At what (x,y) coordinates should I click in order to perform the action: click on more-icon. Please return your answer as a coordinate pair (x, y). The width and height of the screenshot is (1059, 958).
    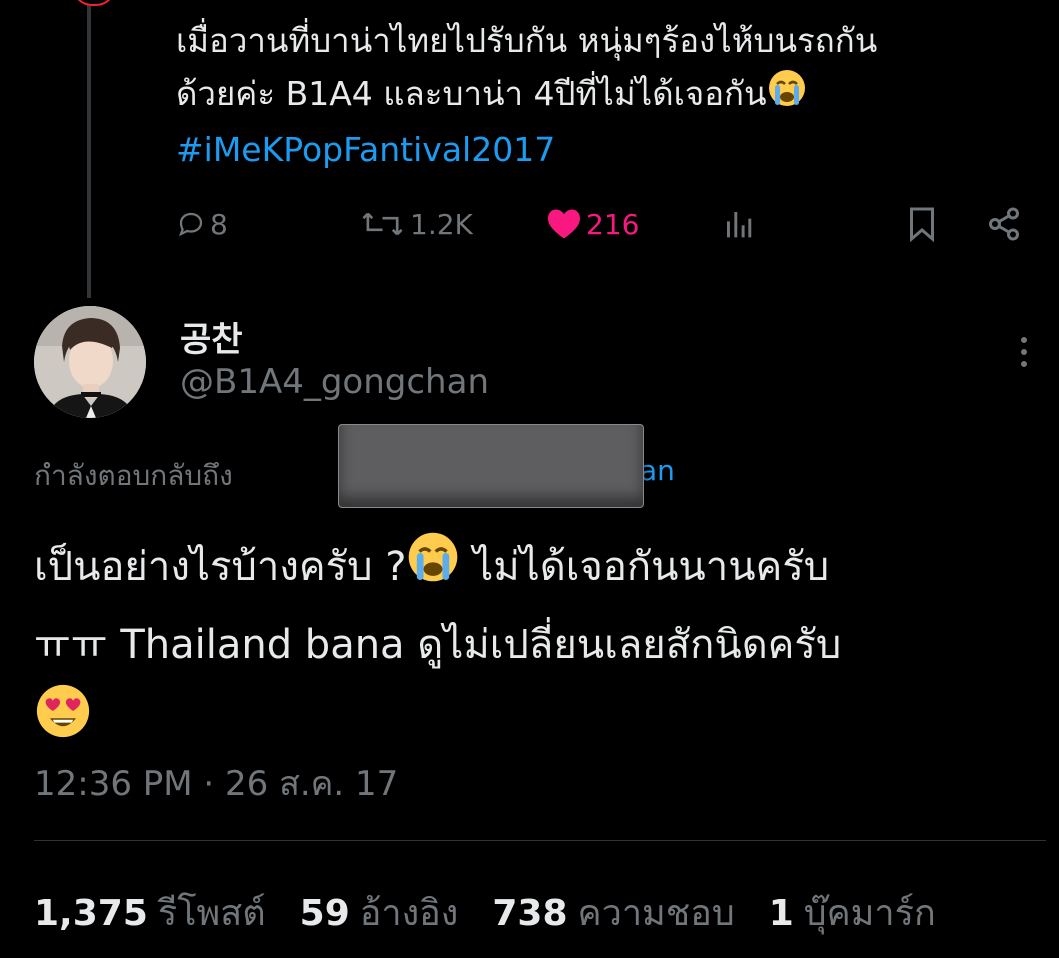
    Looking at the image, I should click on (1024, 352).